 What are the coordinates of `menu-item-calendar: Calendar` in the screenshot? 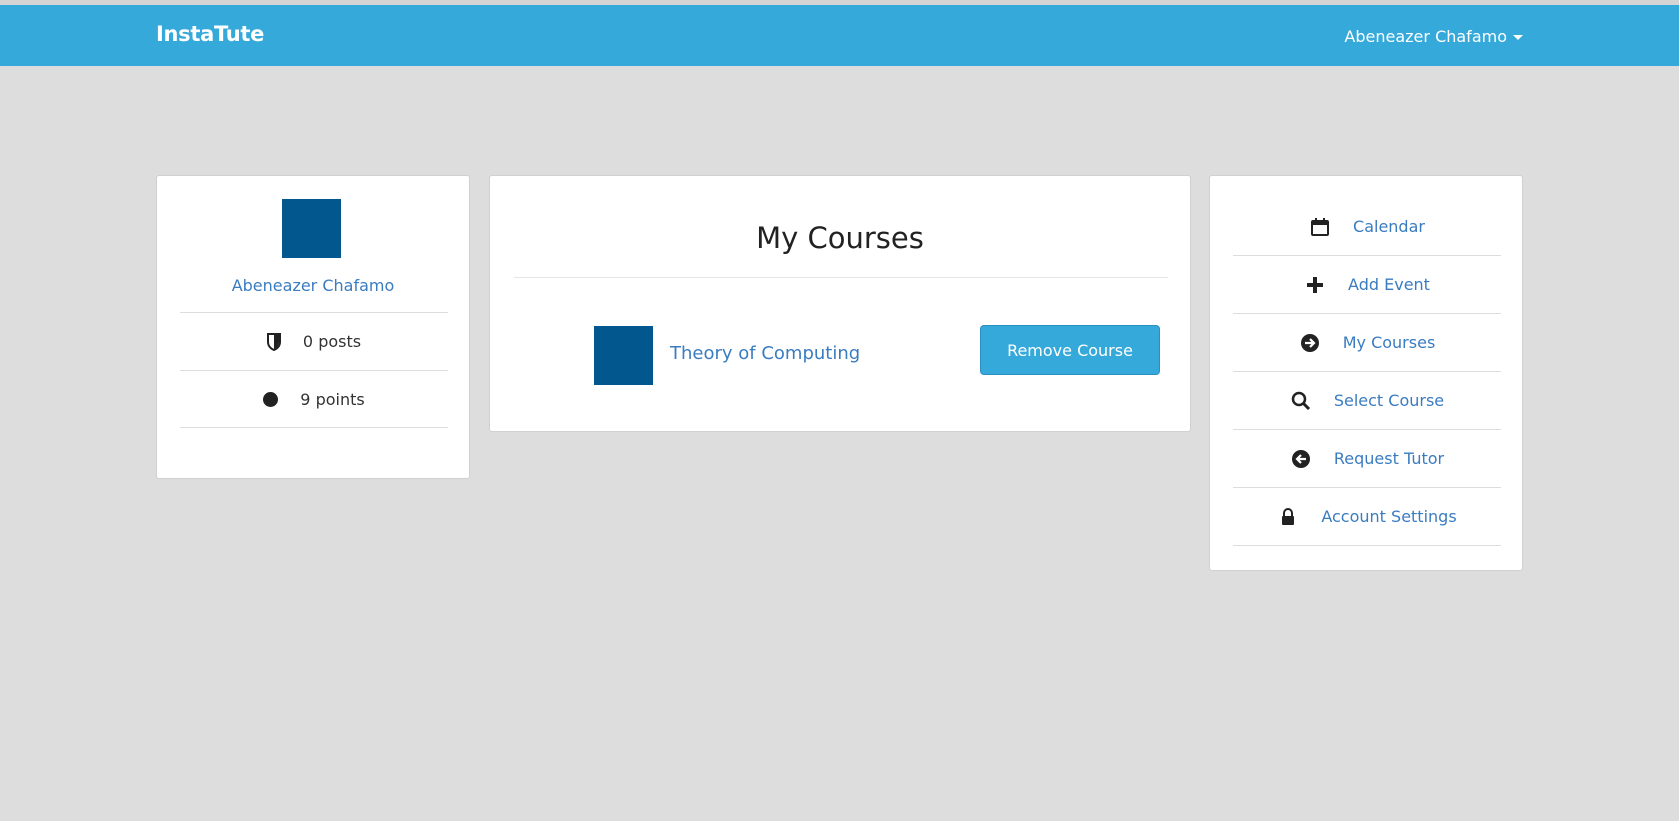 It's located at (1367, 227).